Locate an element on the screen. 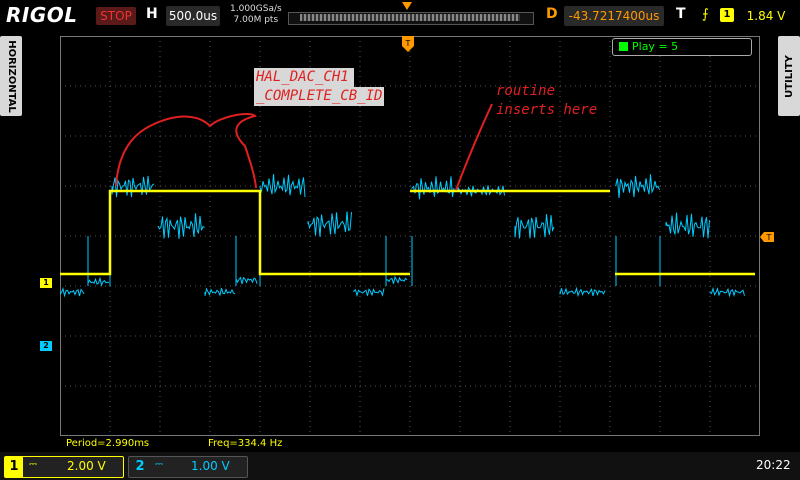  playback-status: Play = 5 is located at coordinates (682, 47).